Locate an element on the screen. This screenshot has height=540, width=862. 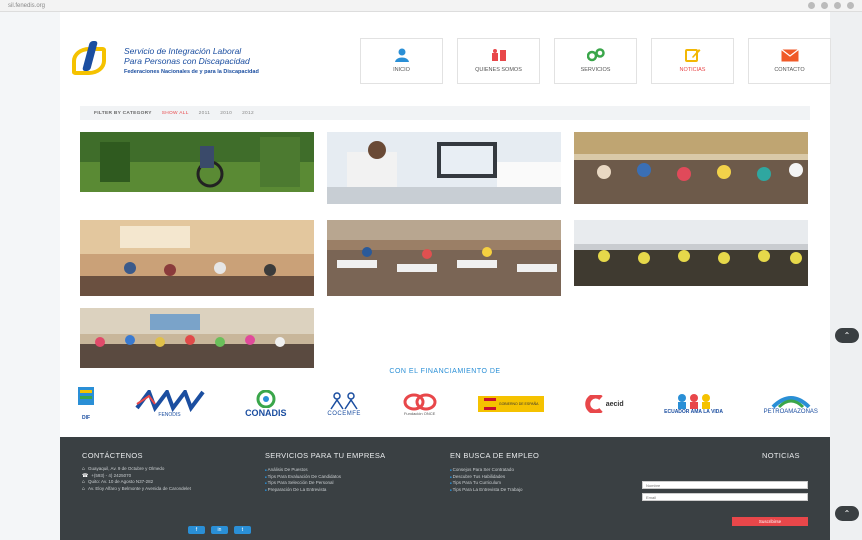
nav-inicio: INICIO is located at coordinates (401, 61).